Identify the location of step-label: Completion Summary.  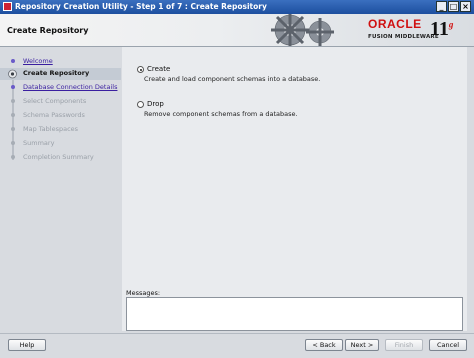
(58, 157).